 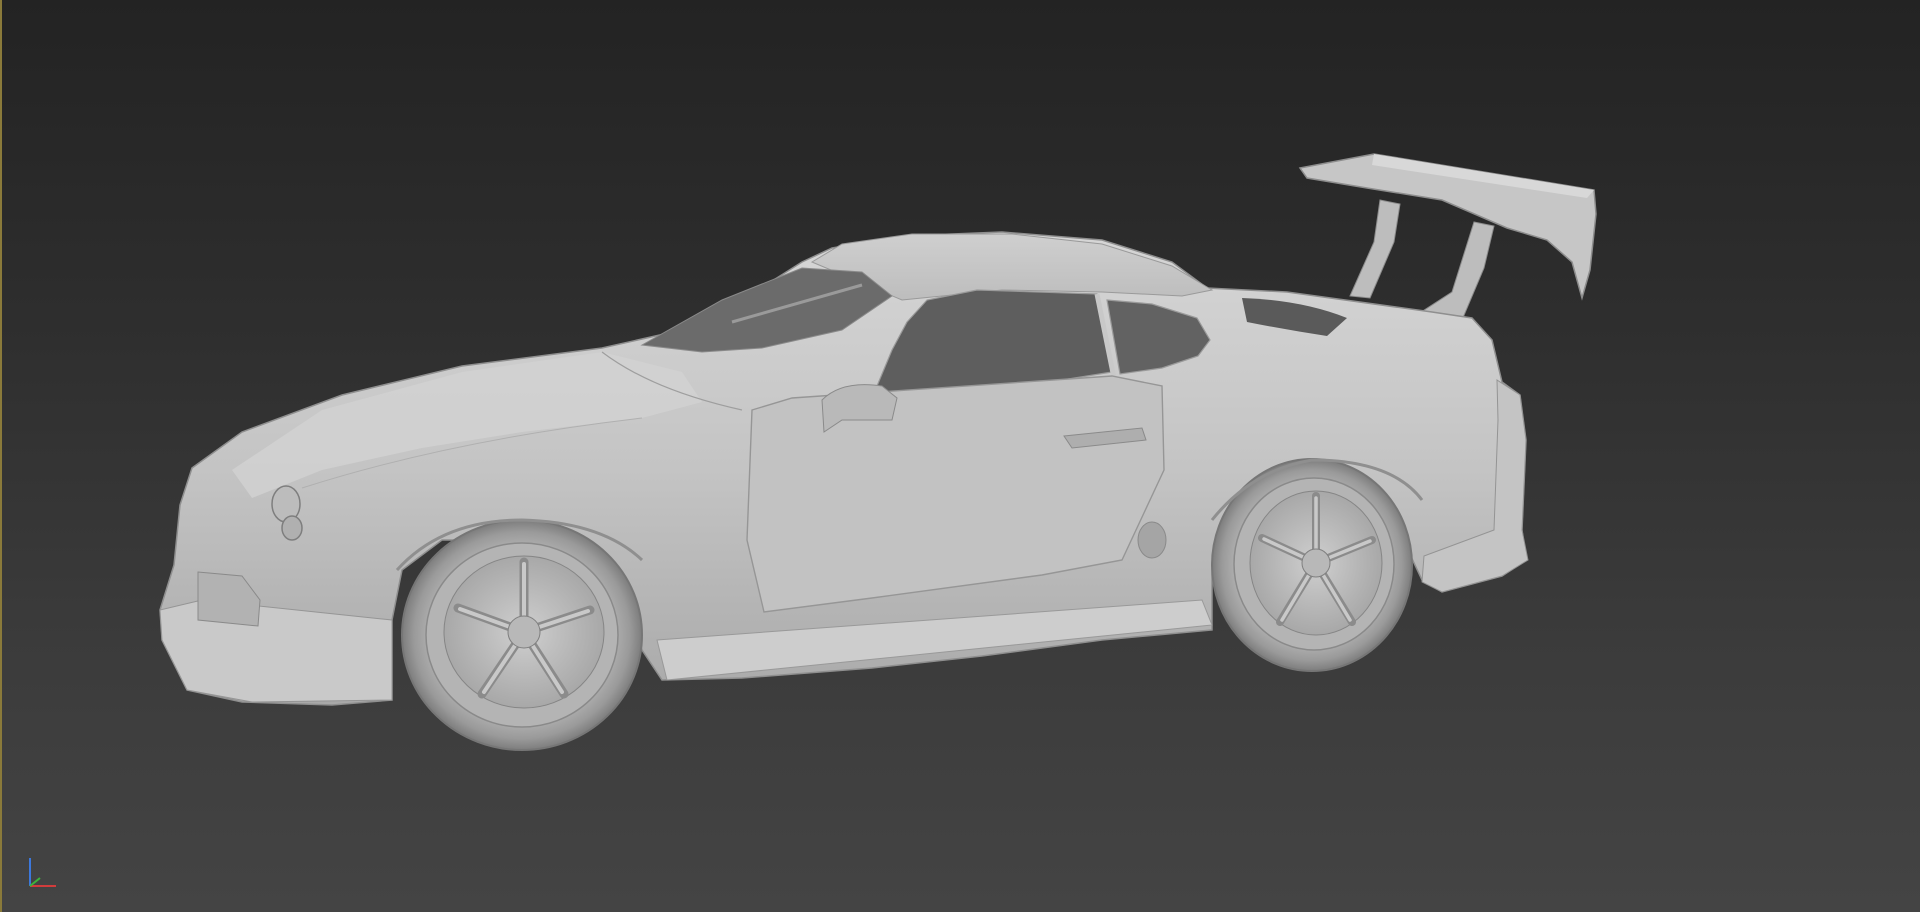 What do you see at coordinates (42, 872) in the screenshot?
I see `xyz-axis-icon` at bounding box center [42, 872].